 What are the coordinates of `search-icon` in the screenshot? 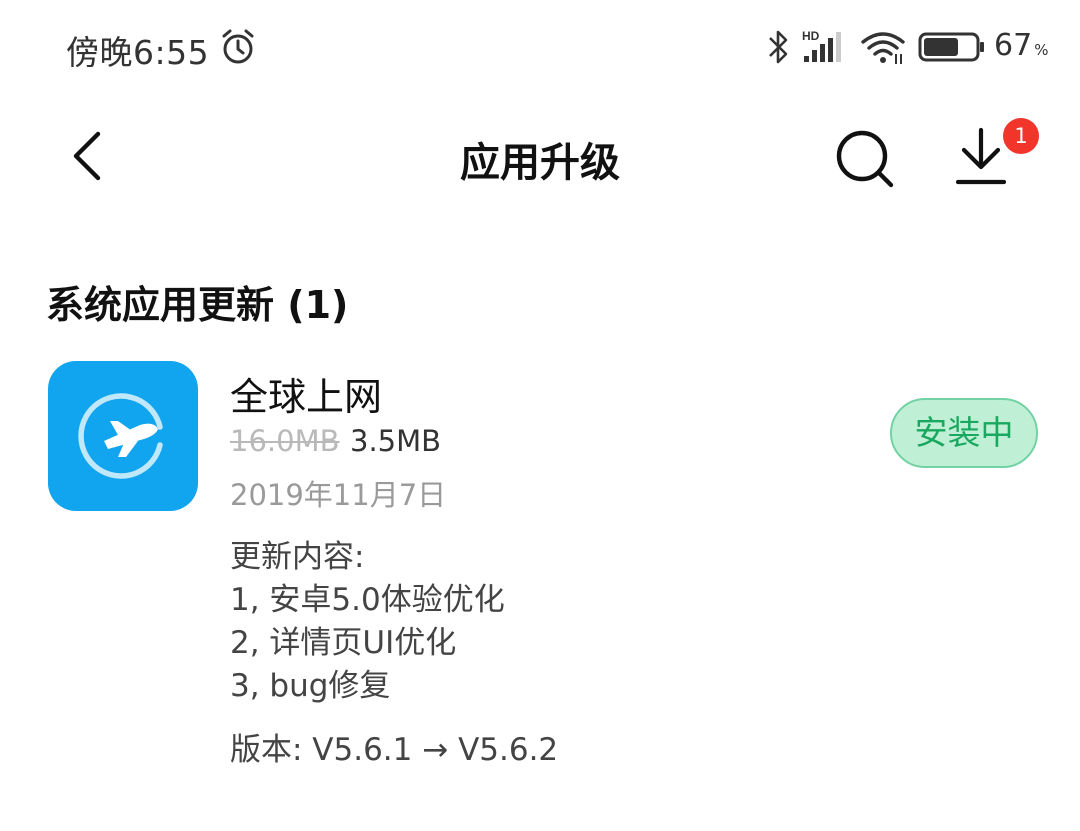 It's located at (865, 158).